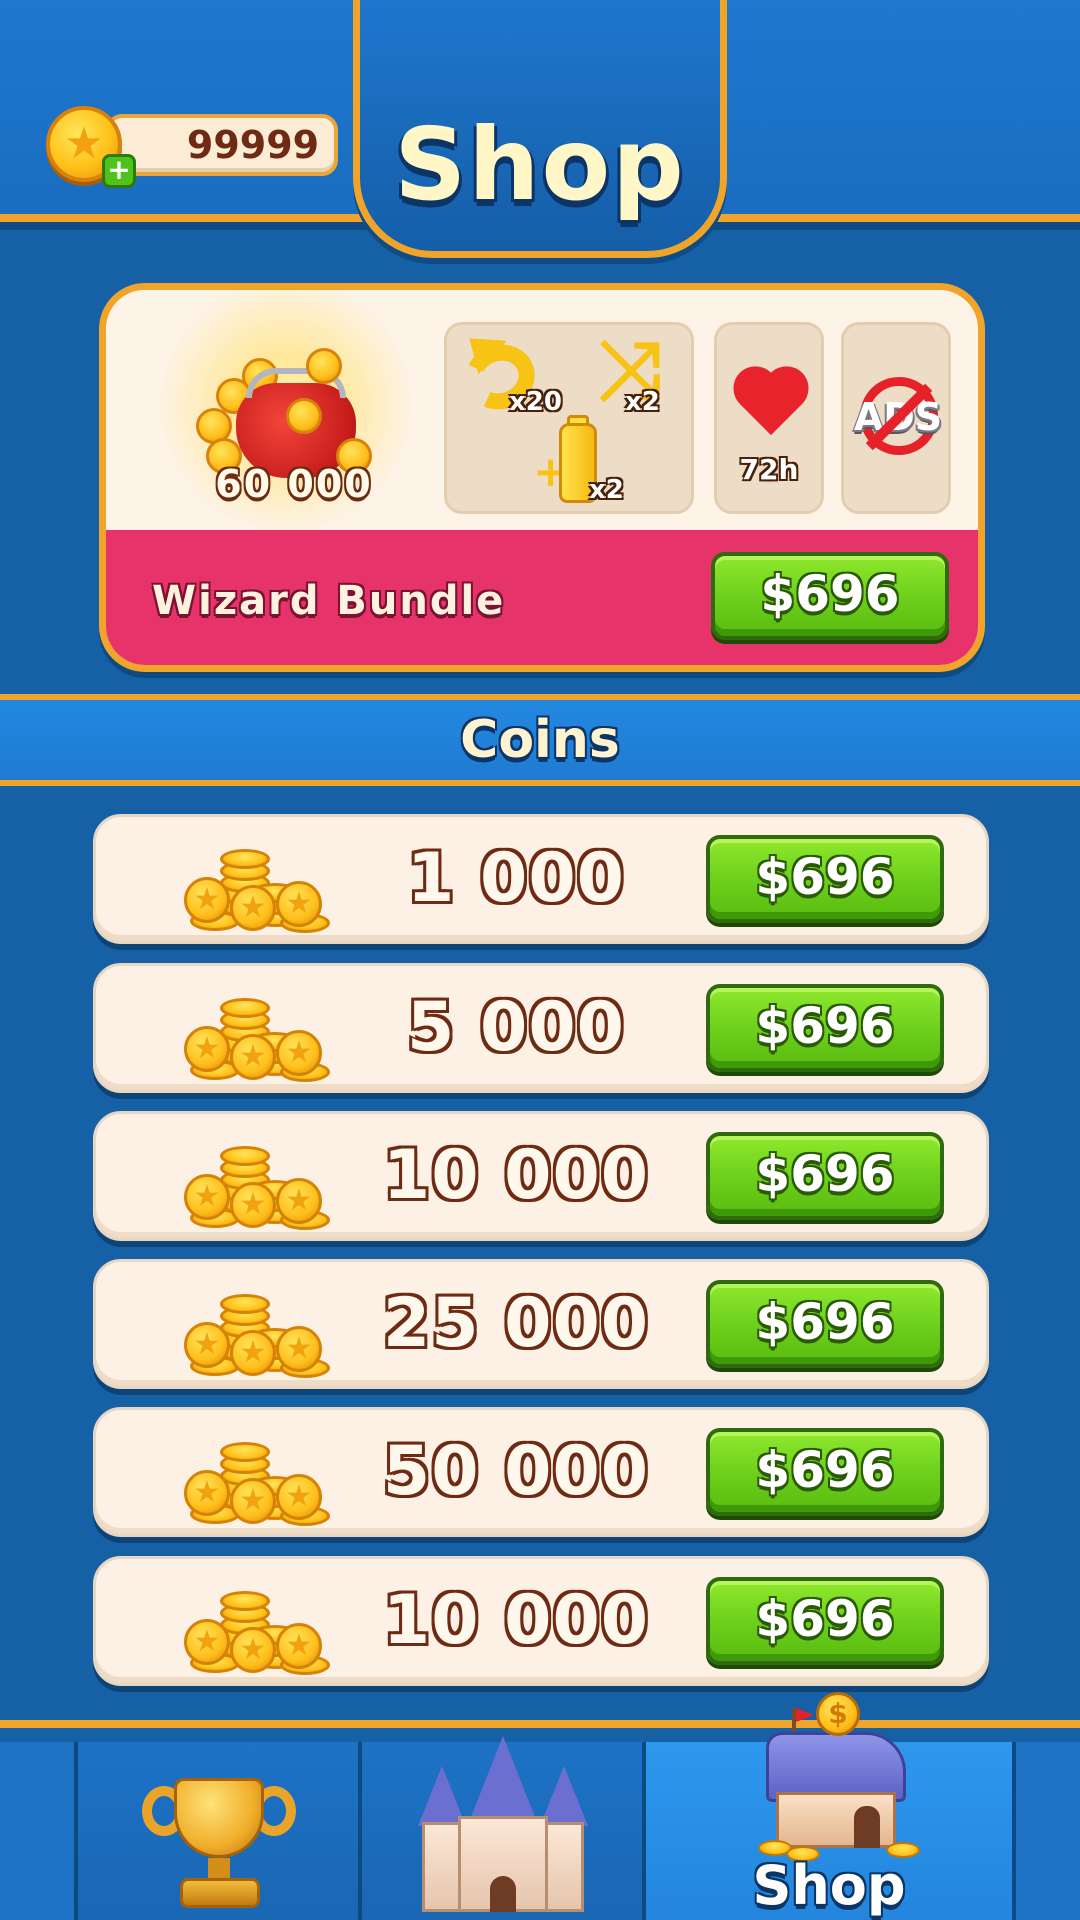 The width and height of the screenshot is (1080, 1920). I want to click on coin-pack-row: ★ ★ ★ 50 000 $696, so click(541, 1472).